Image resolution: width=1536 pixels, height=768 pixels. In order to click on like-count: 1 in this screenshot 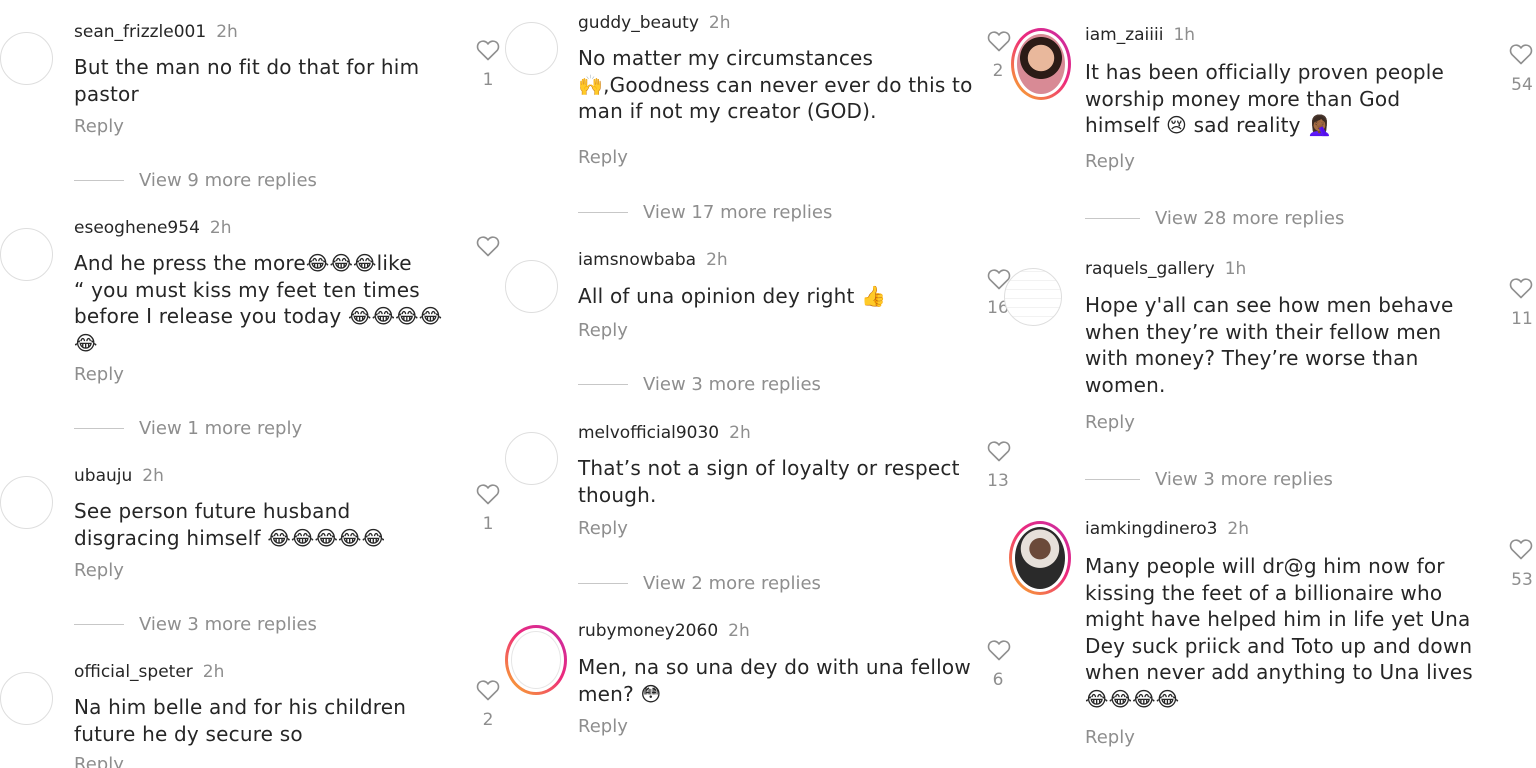, I will do `click(488, 80)`.